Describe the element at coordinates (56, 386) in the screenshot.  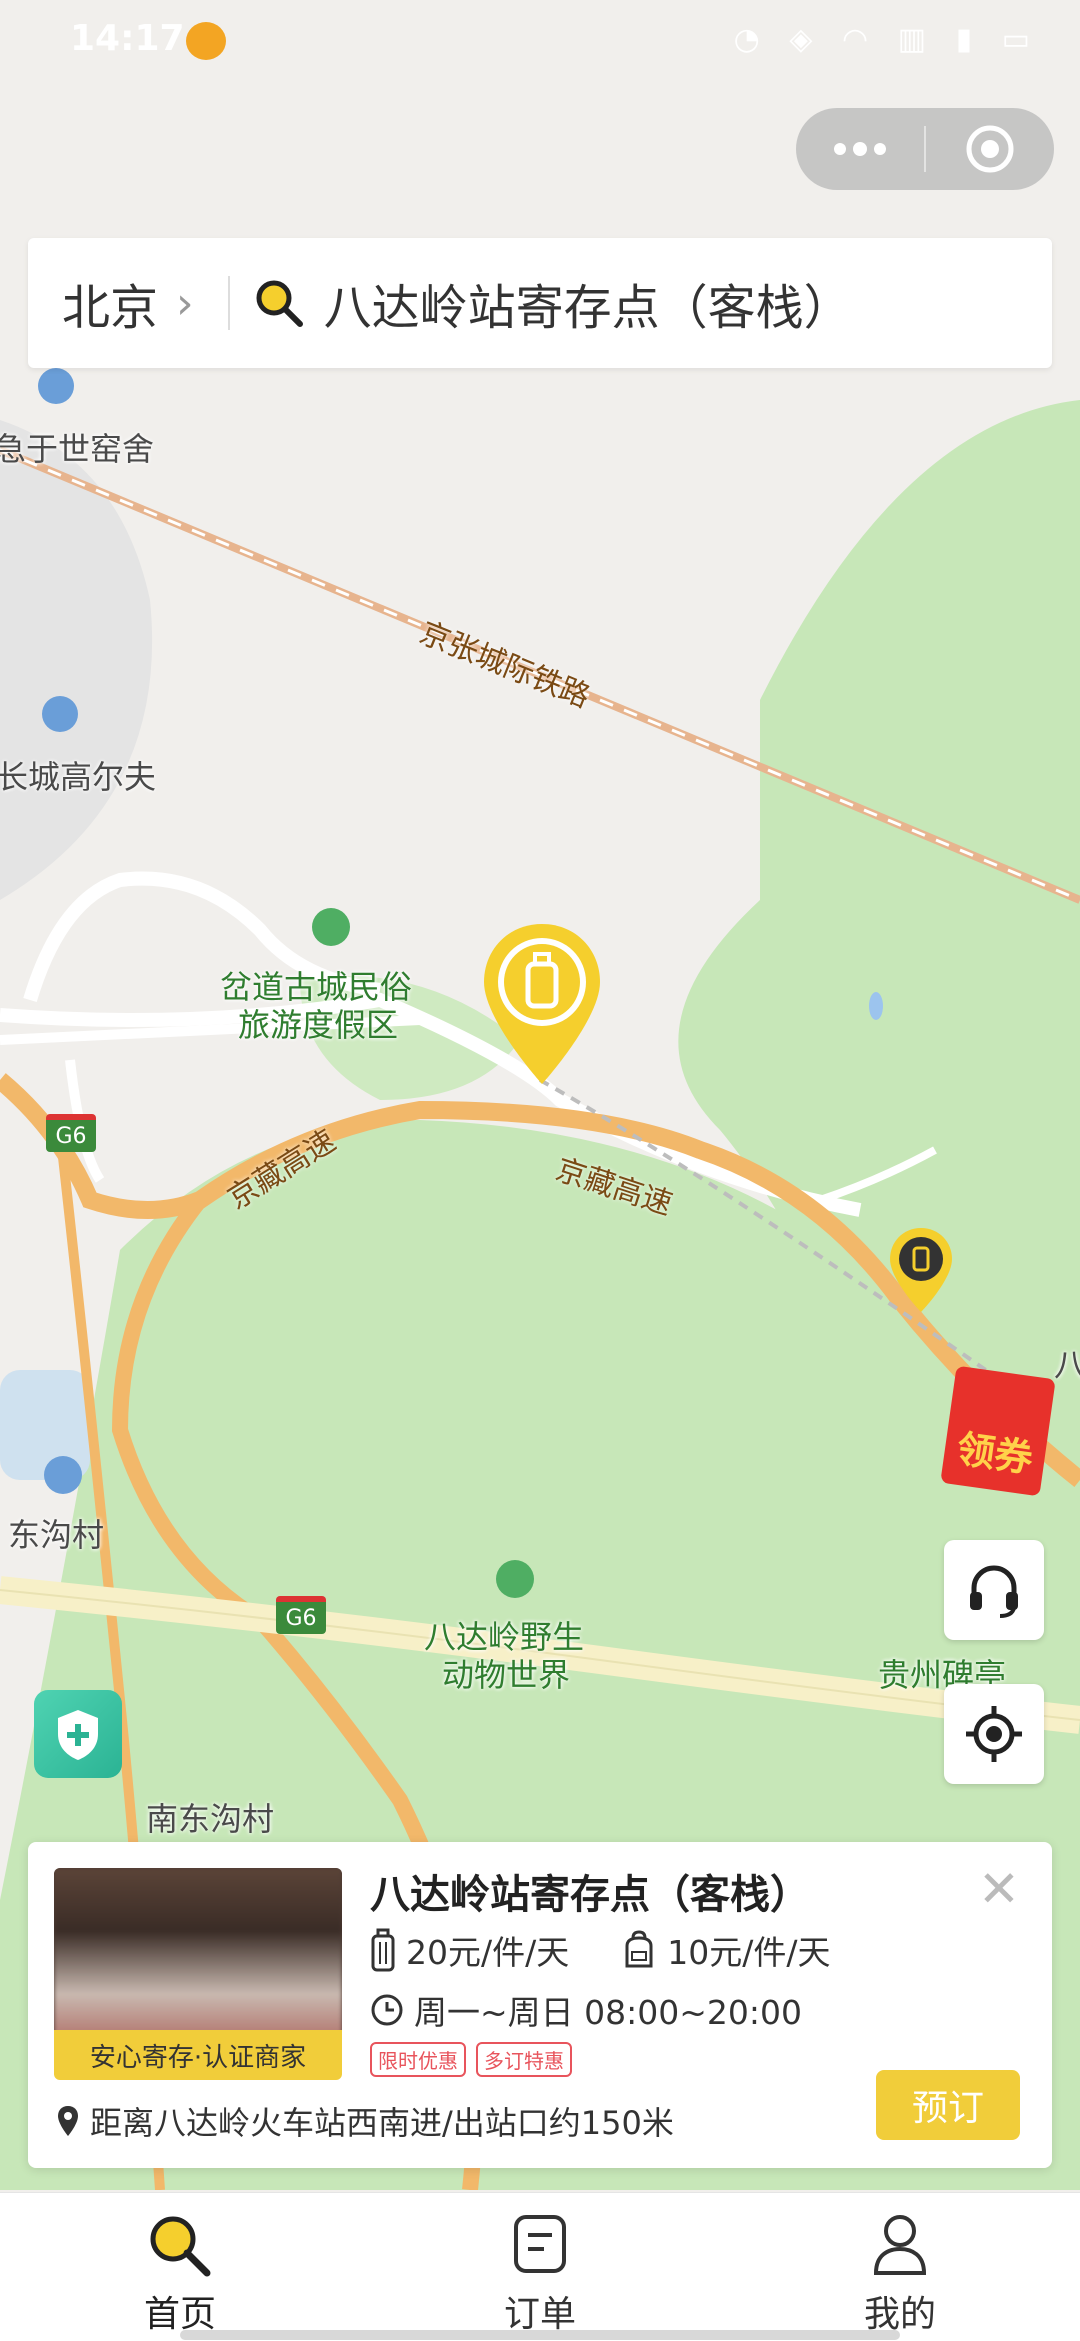
I see `hotel-icon` at that location.